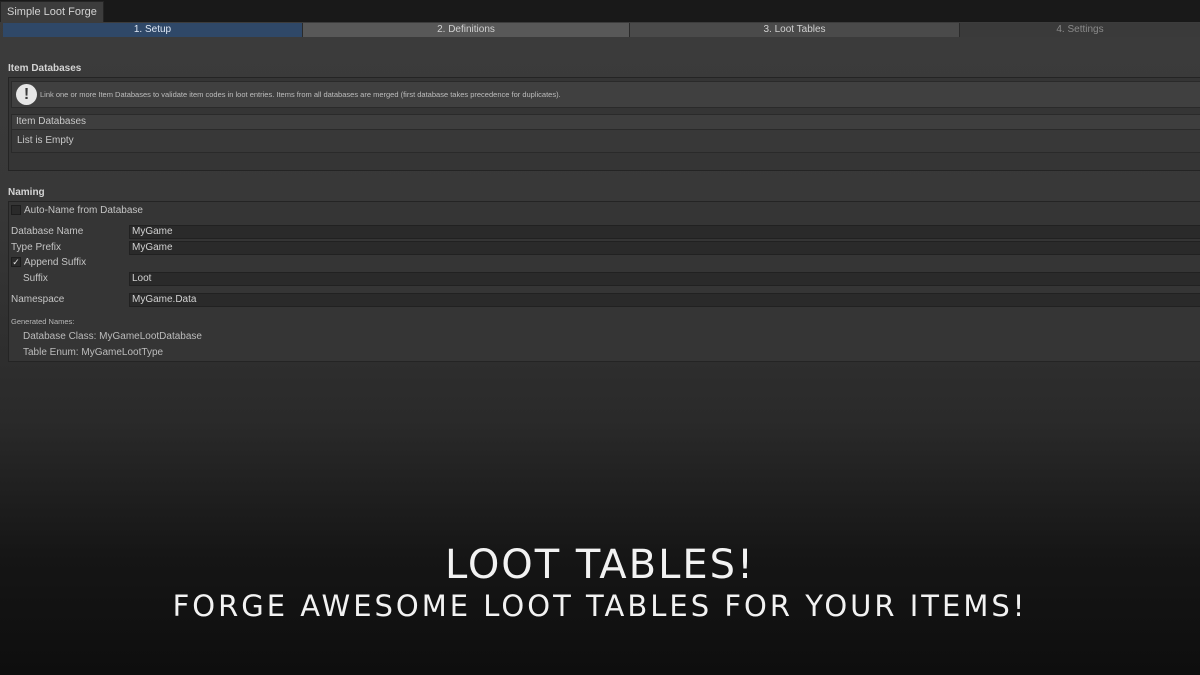 The width and height of the screenshot is (1200, 675). I want to click on append-suffix-checkbox: ✓, so click(16, 262).